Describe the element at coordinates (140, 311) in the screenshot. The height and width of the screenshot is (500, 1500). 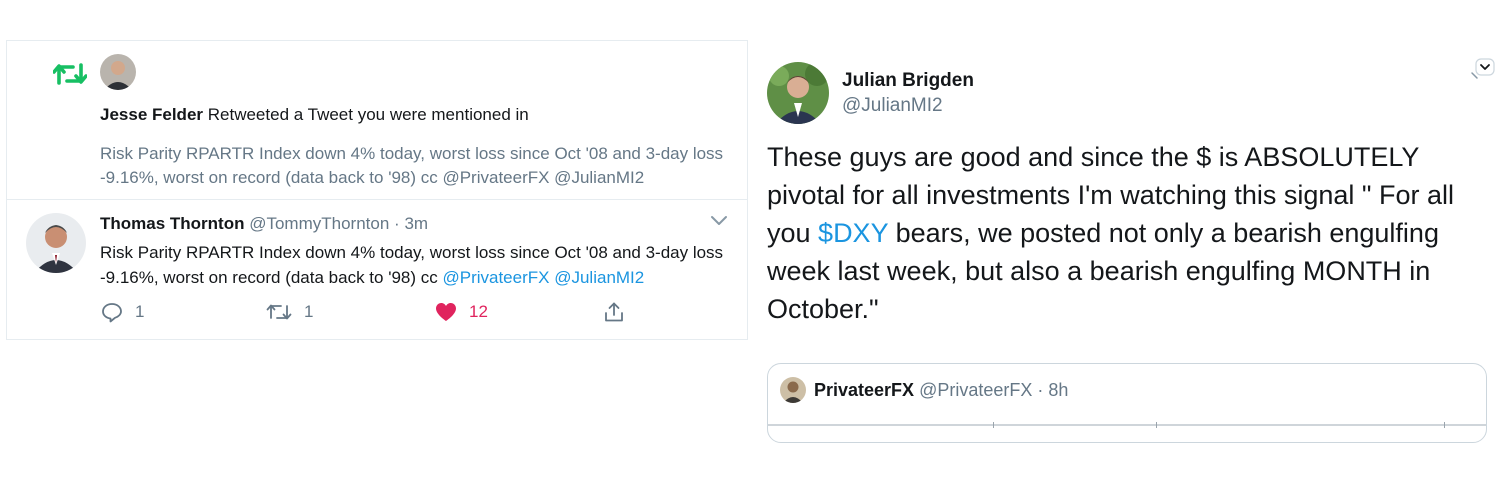
I see `reply-count: 1` at that location.